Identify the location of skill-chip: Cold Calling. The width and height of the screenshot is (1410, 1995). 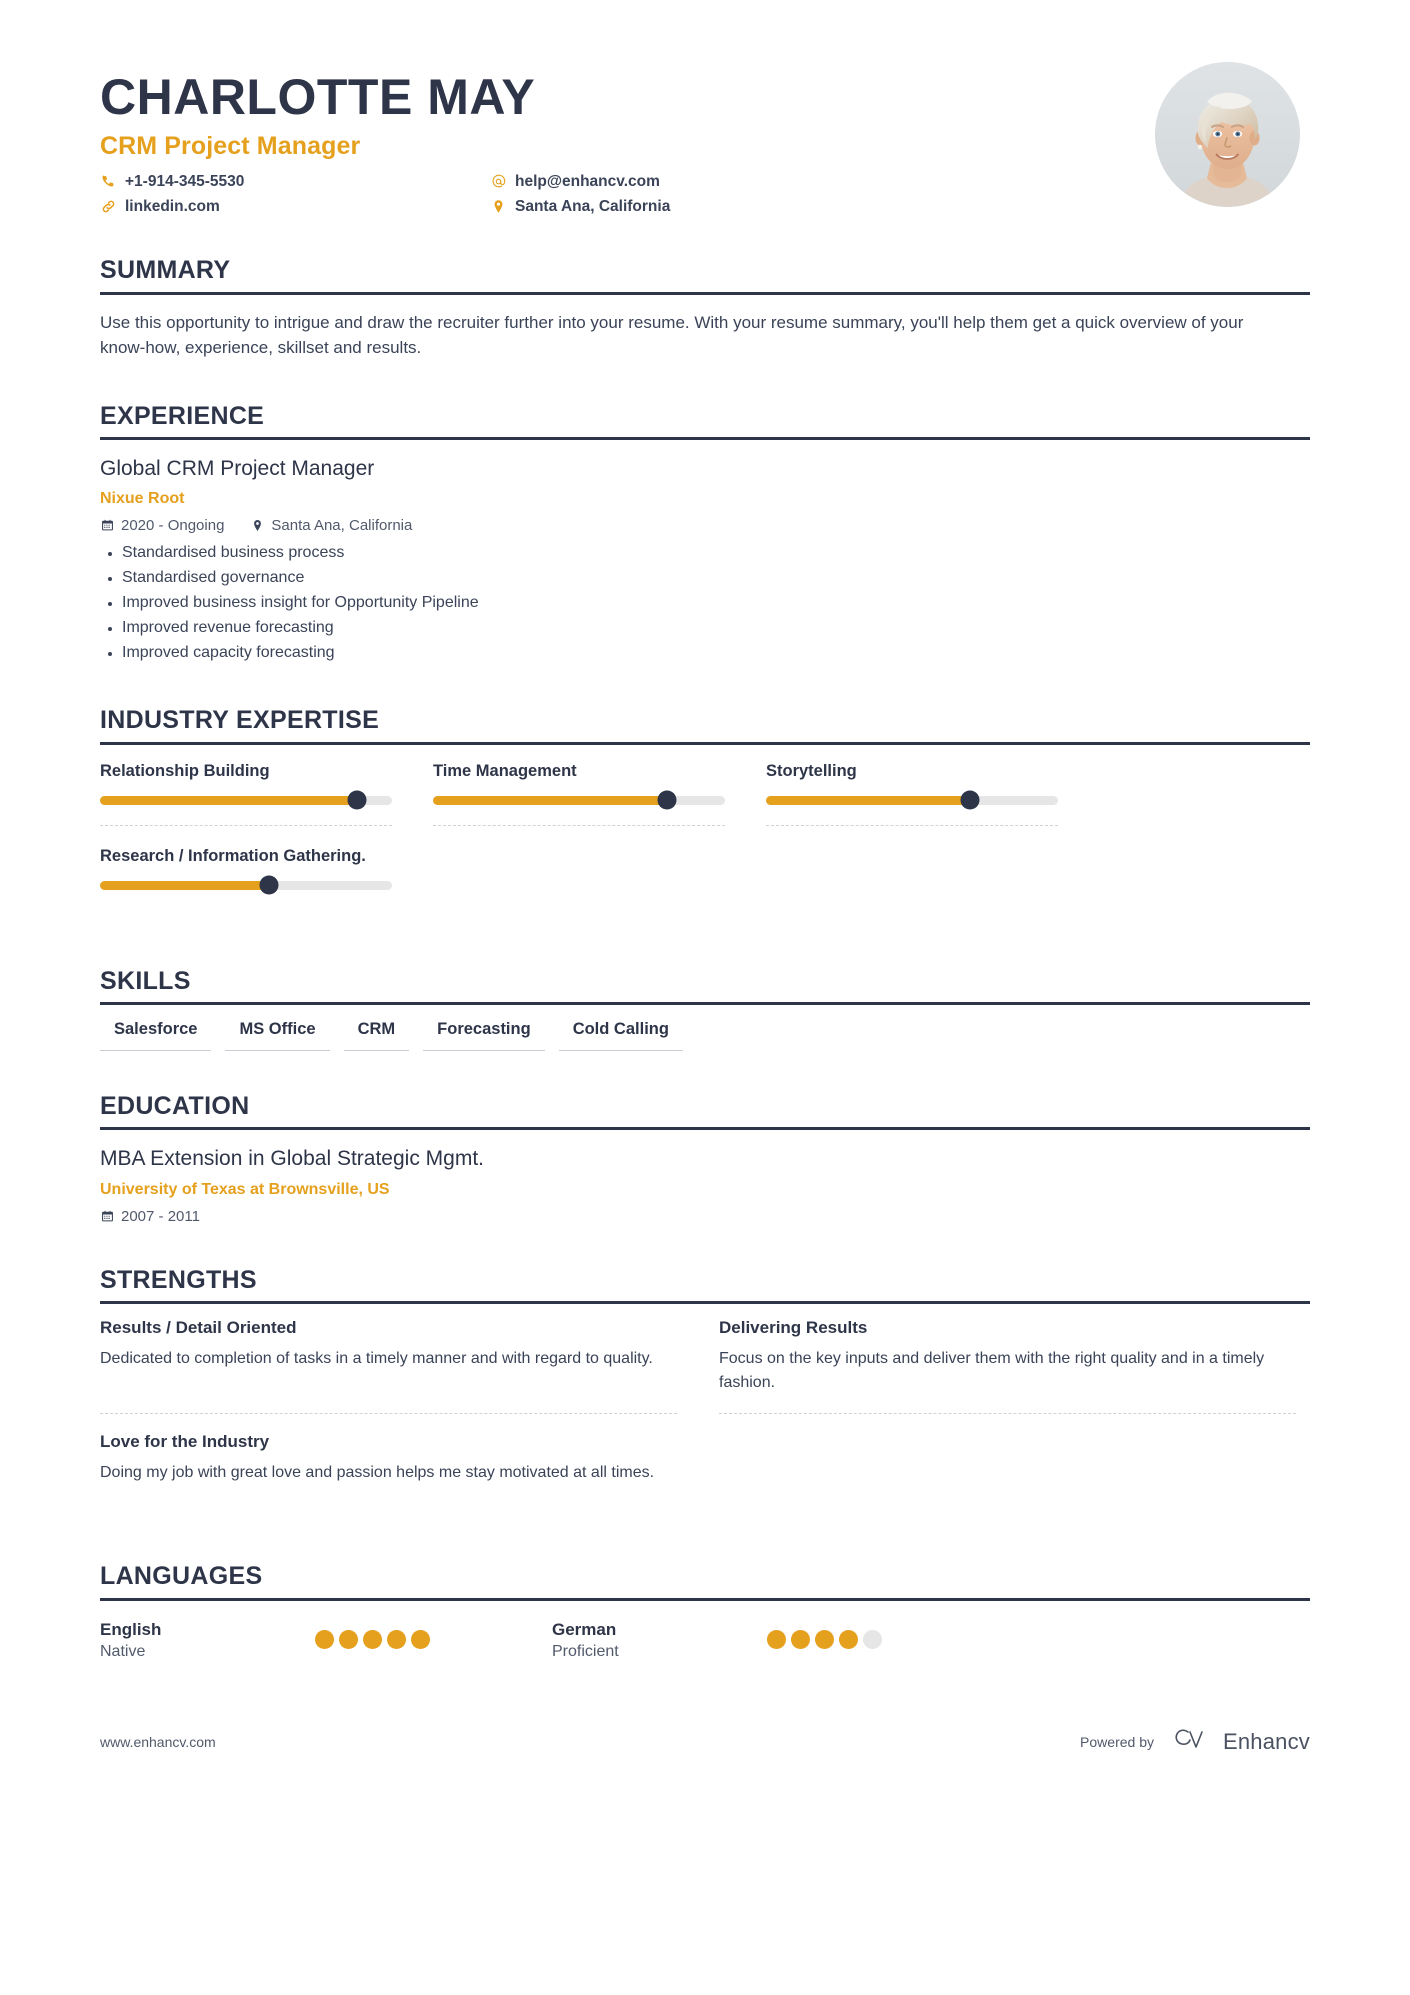
(620, 1035).